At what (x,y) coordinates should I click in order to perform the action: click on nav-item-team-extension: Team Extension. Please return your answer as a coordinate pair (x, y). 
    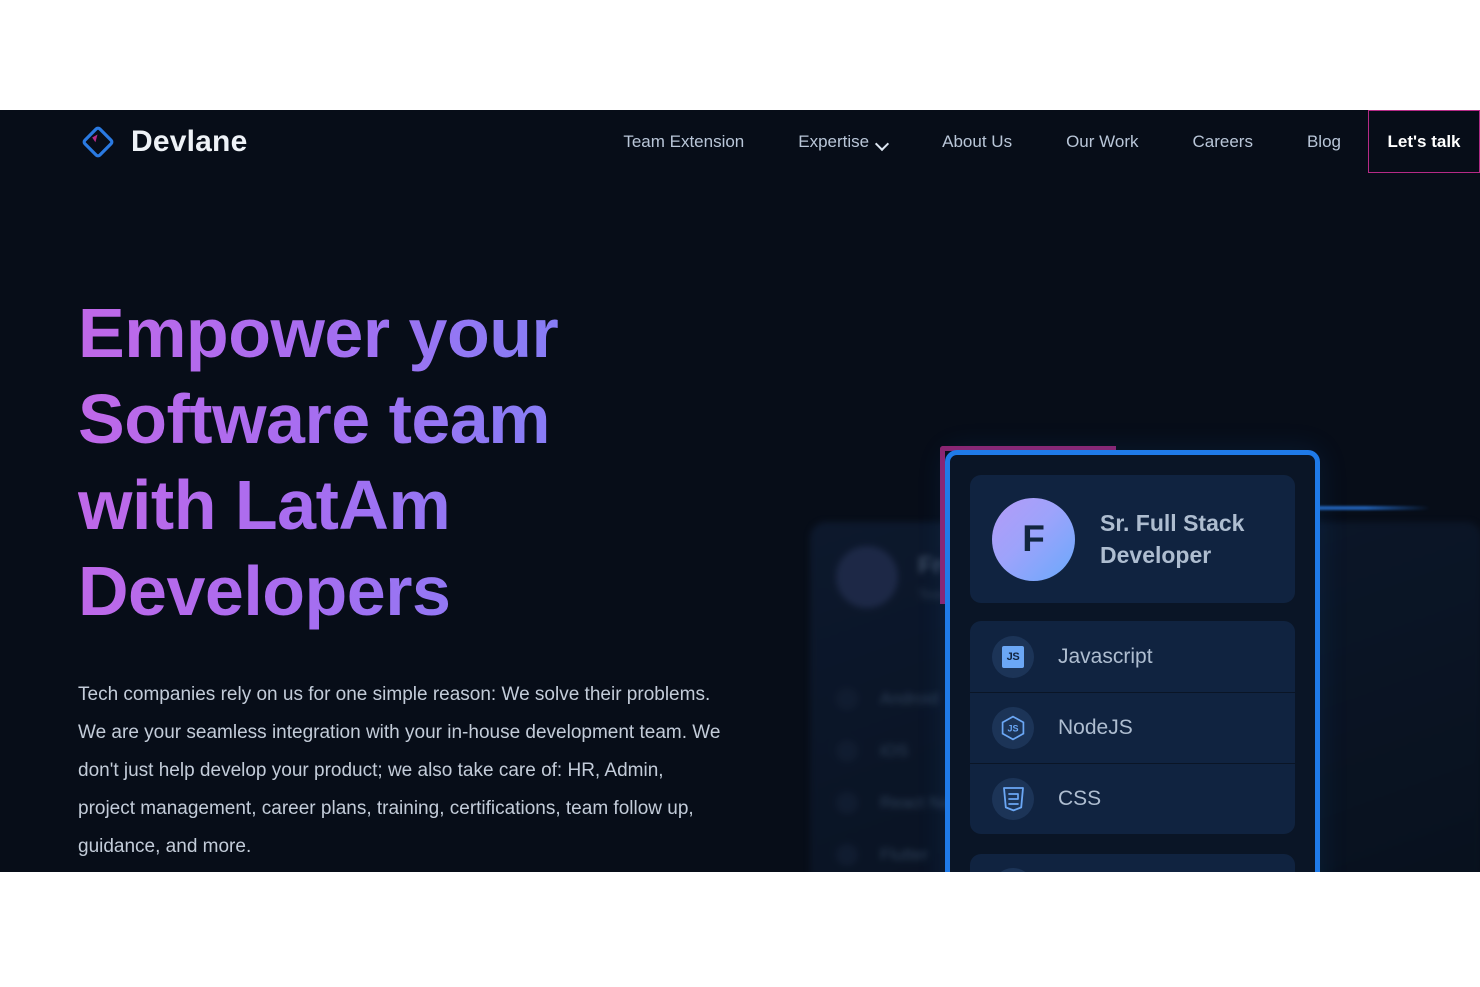
    Looking at the image, I should click on (683, 141).